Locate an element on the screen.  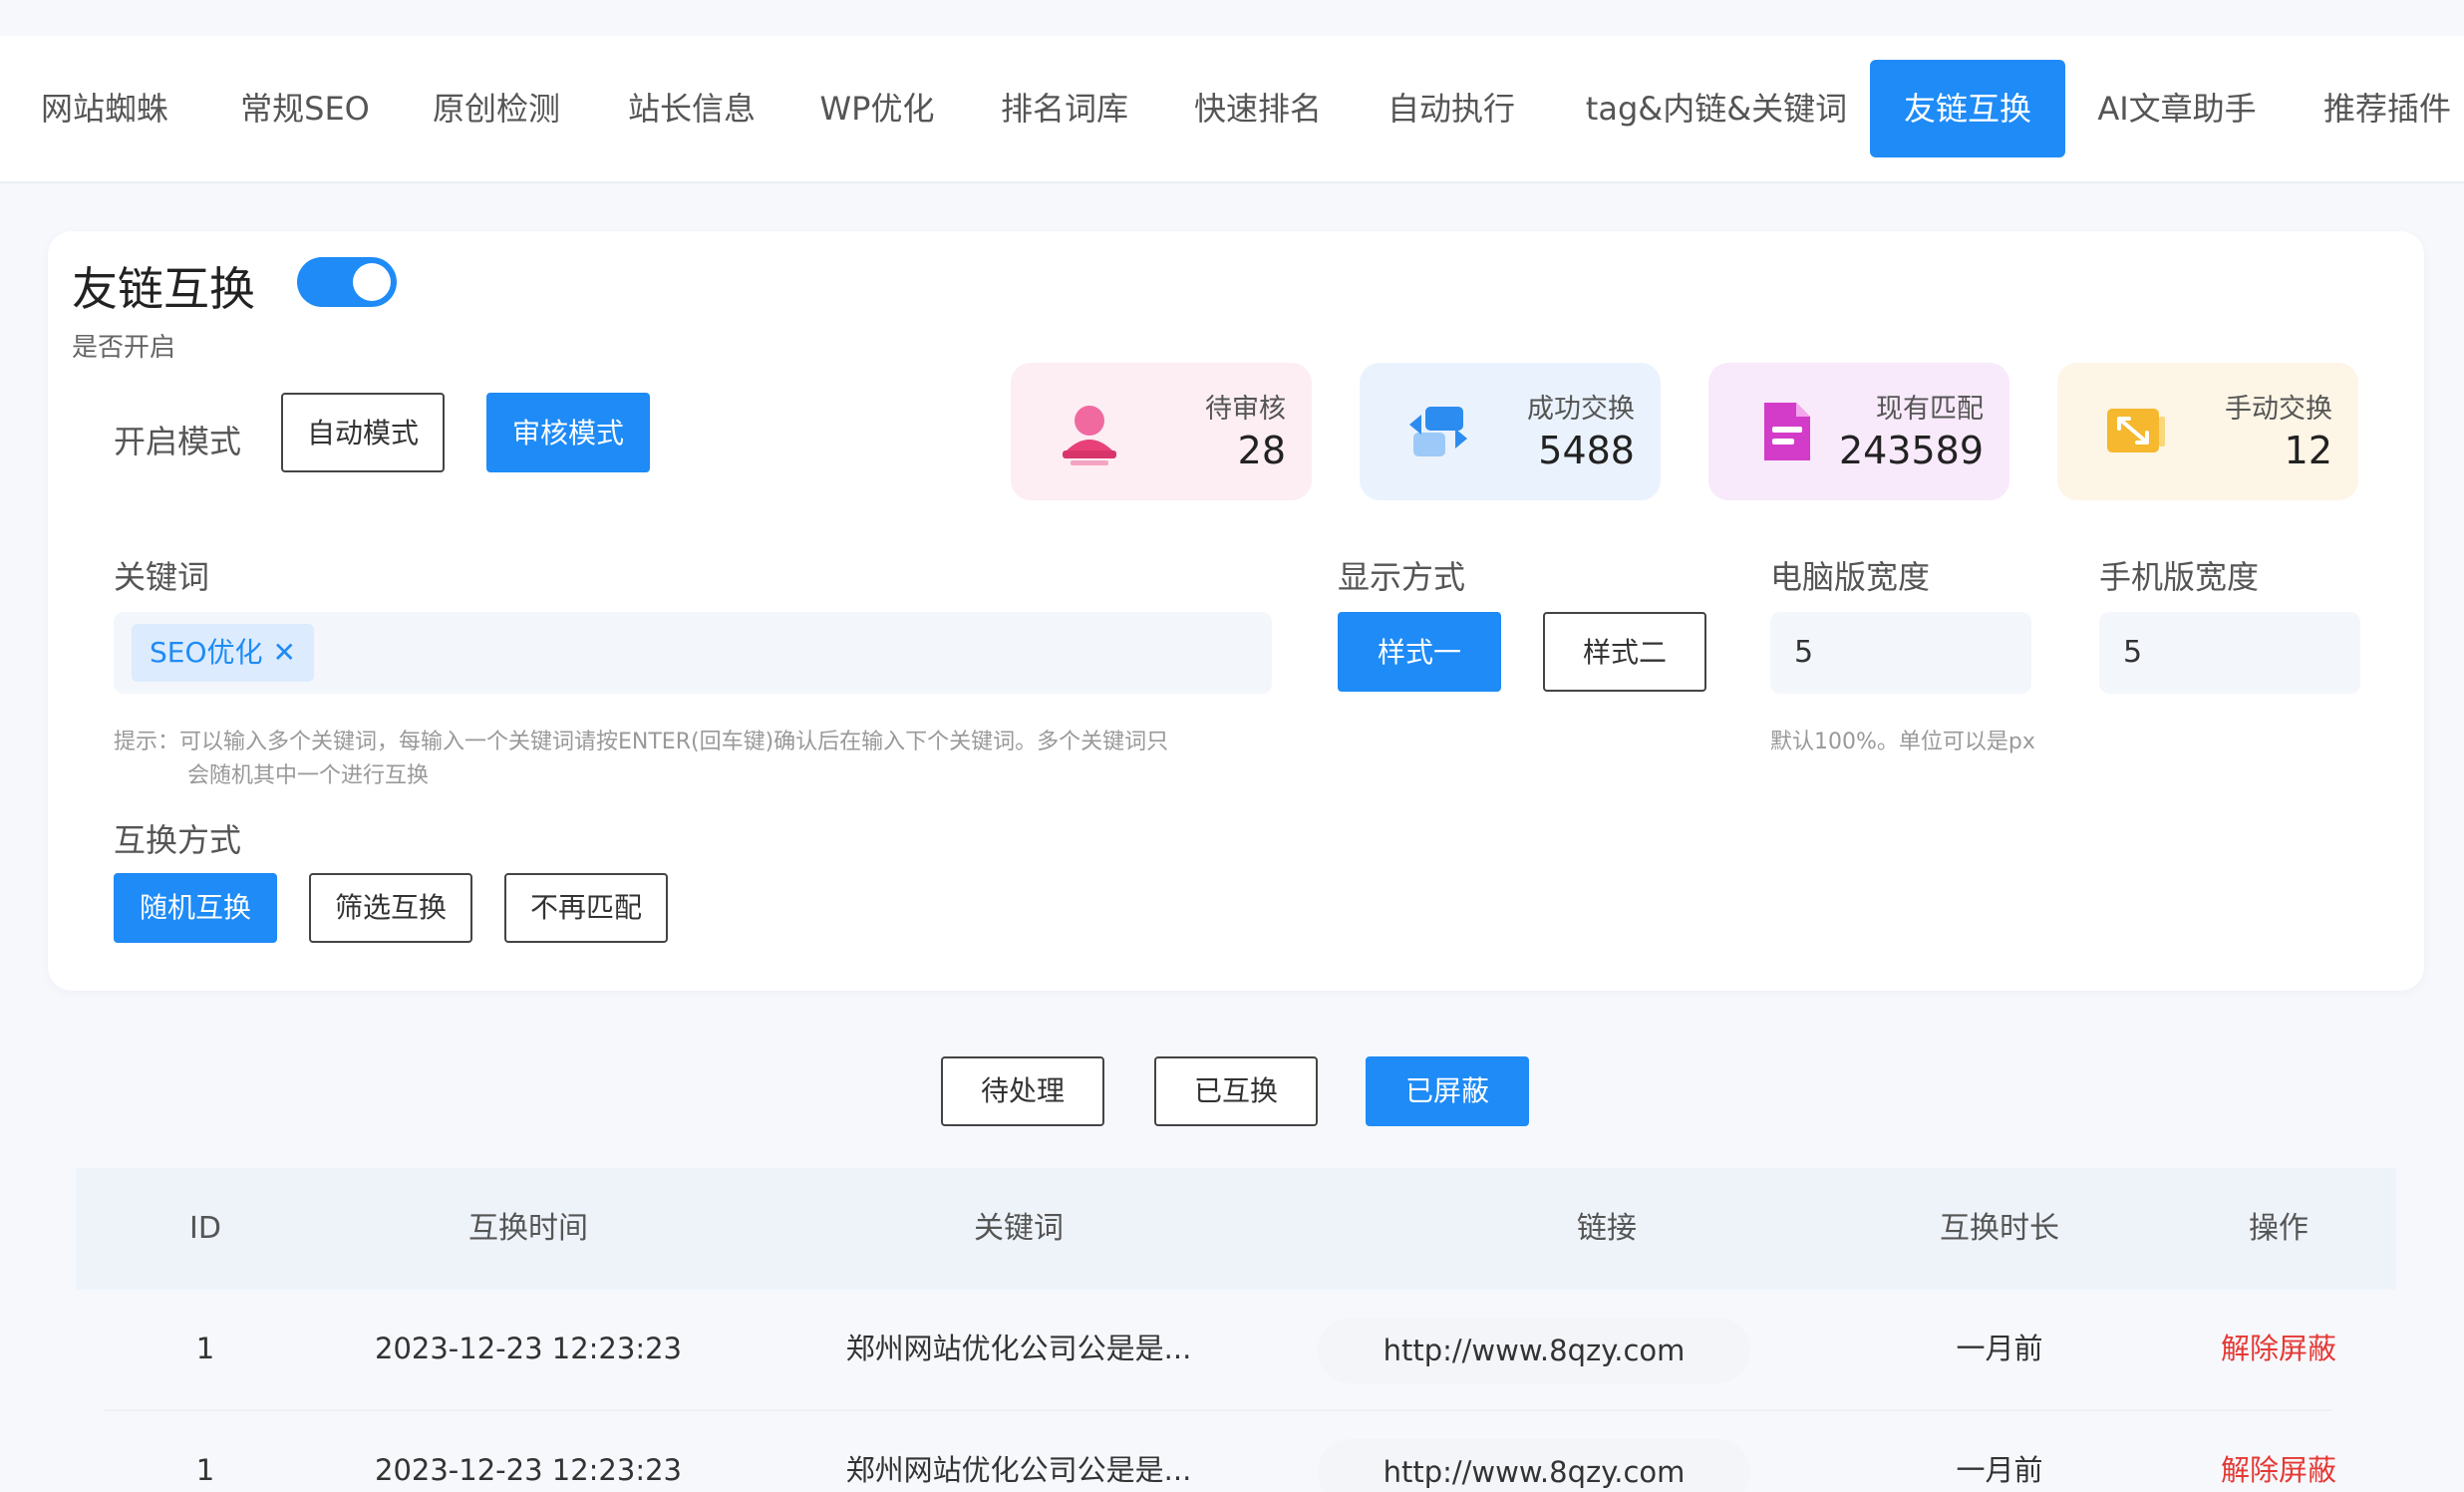
style-one-button: 样式一 is located at coordinates (1420, 652).